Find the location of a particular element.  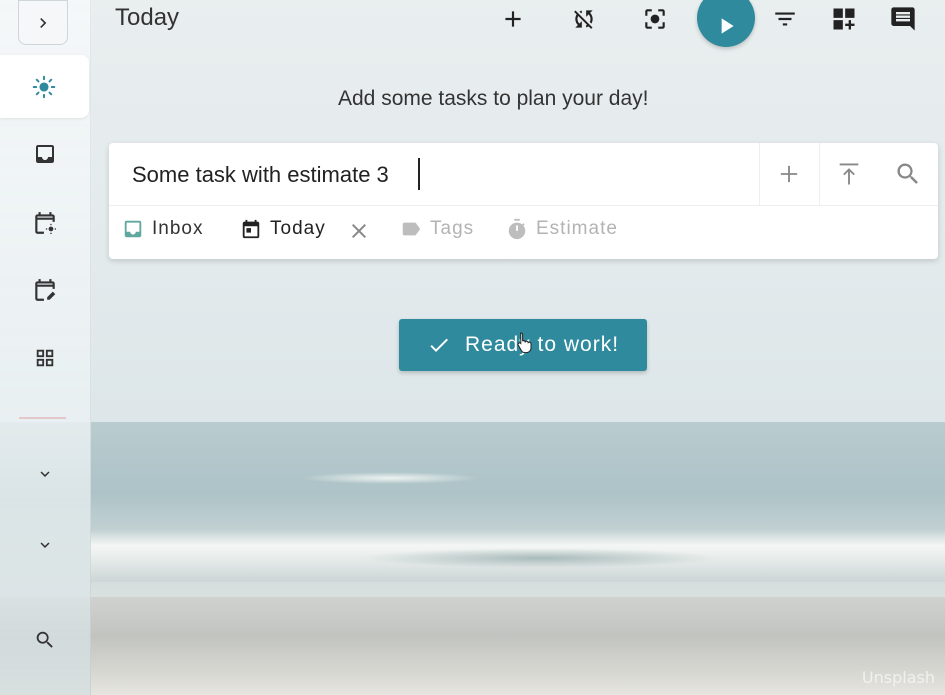

timer-icon is located at coordinates (517, 229).